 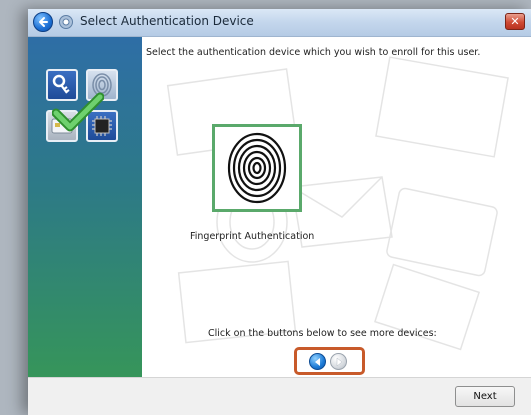 I want to click on fingerprint-icon, so click(x=257, y=168).